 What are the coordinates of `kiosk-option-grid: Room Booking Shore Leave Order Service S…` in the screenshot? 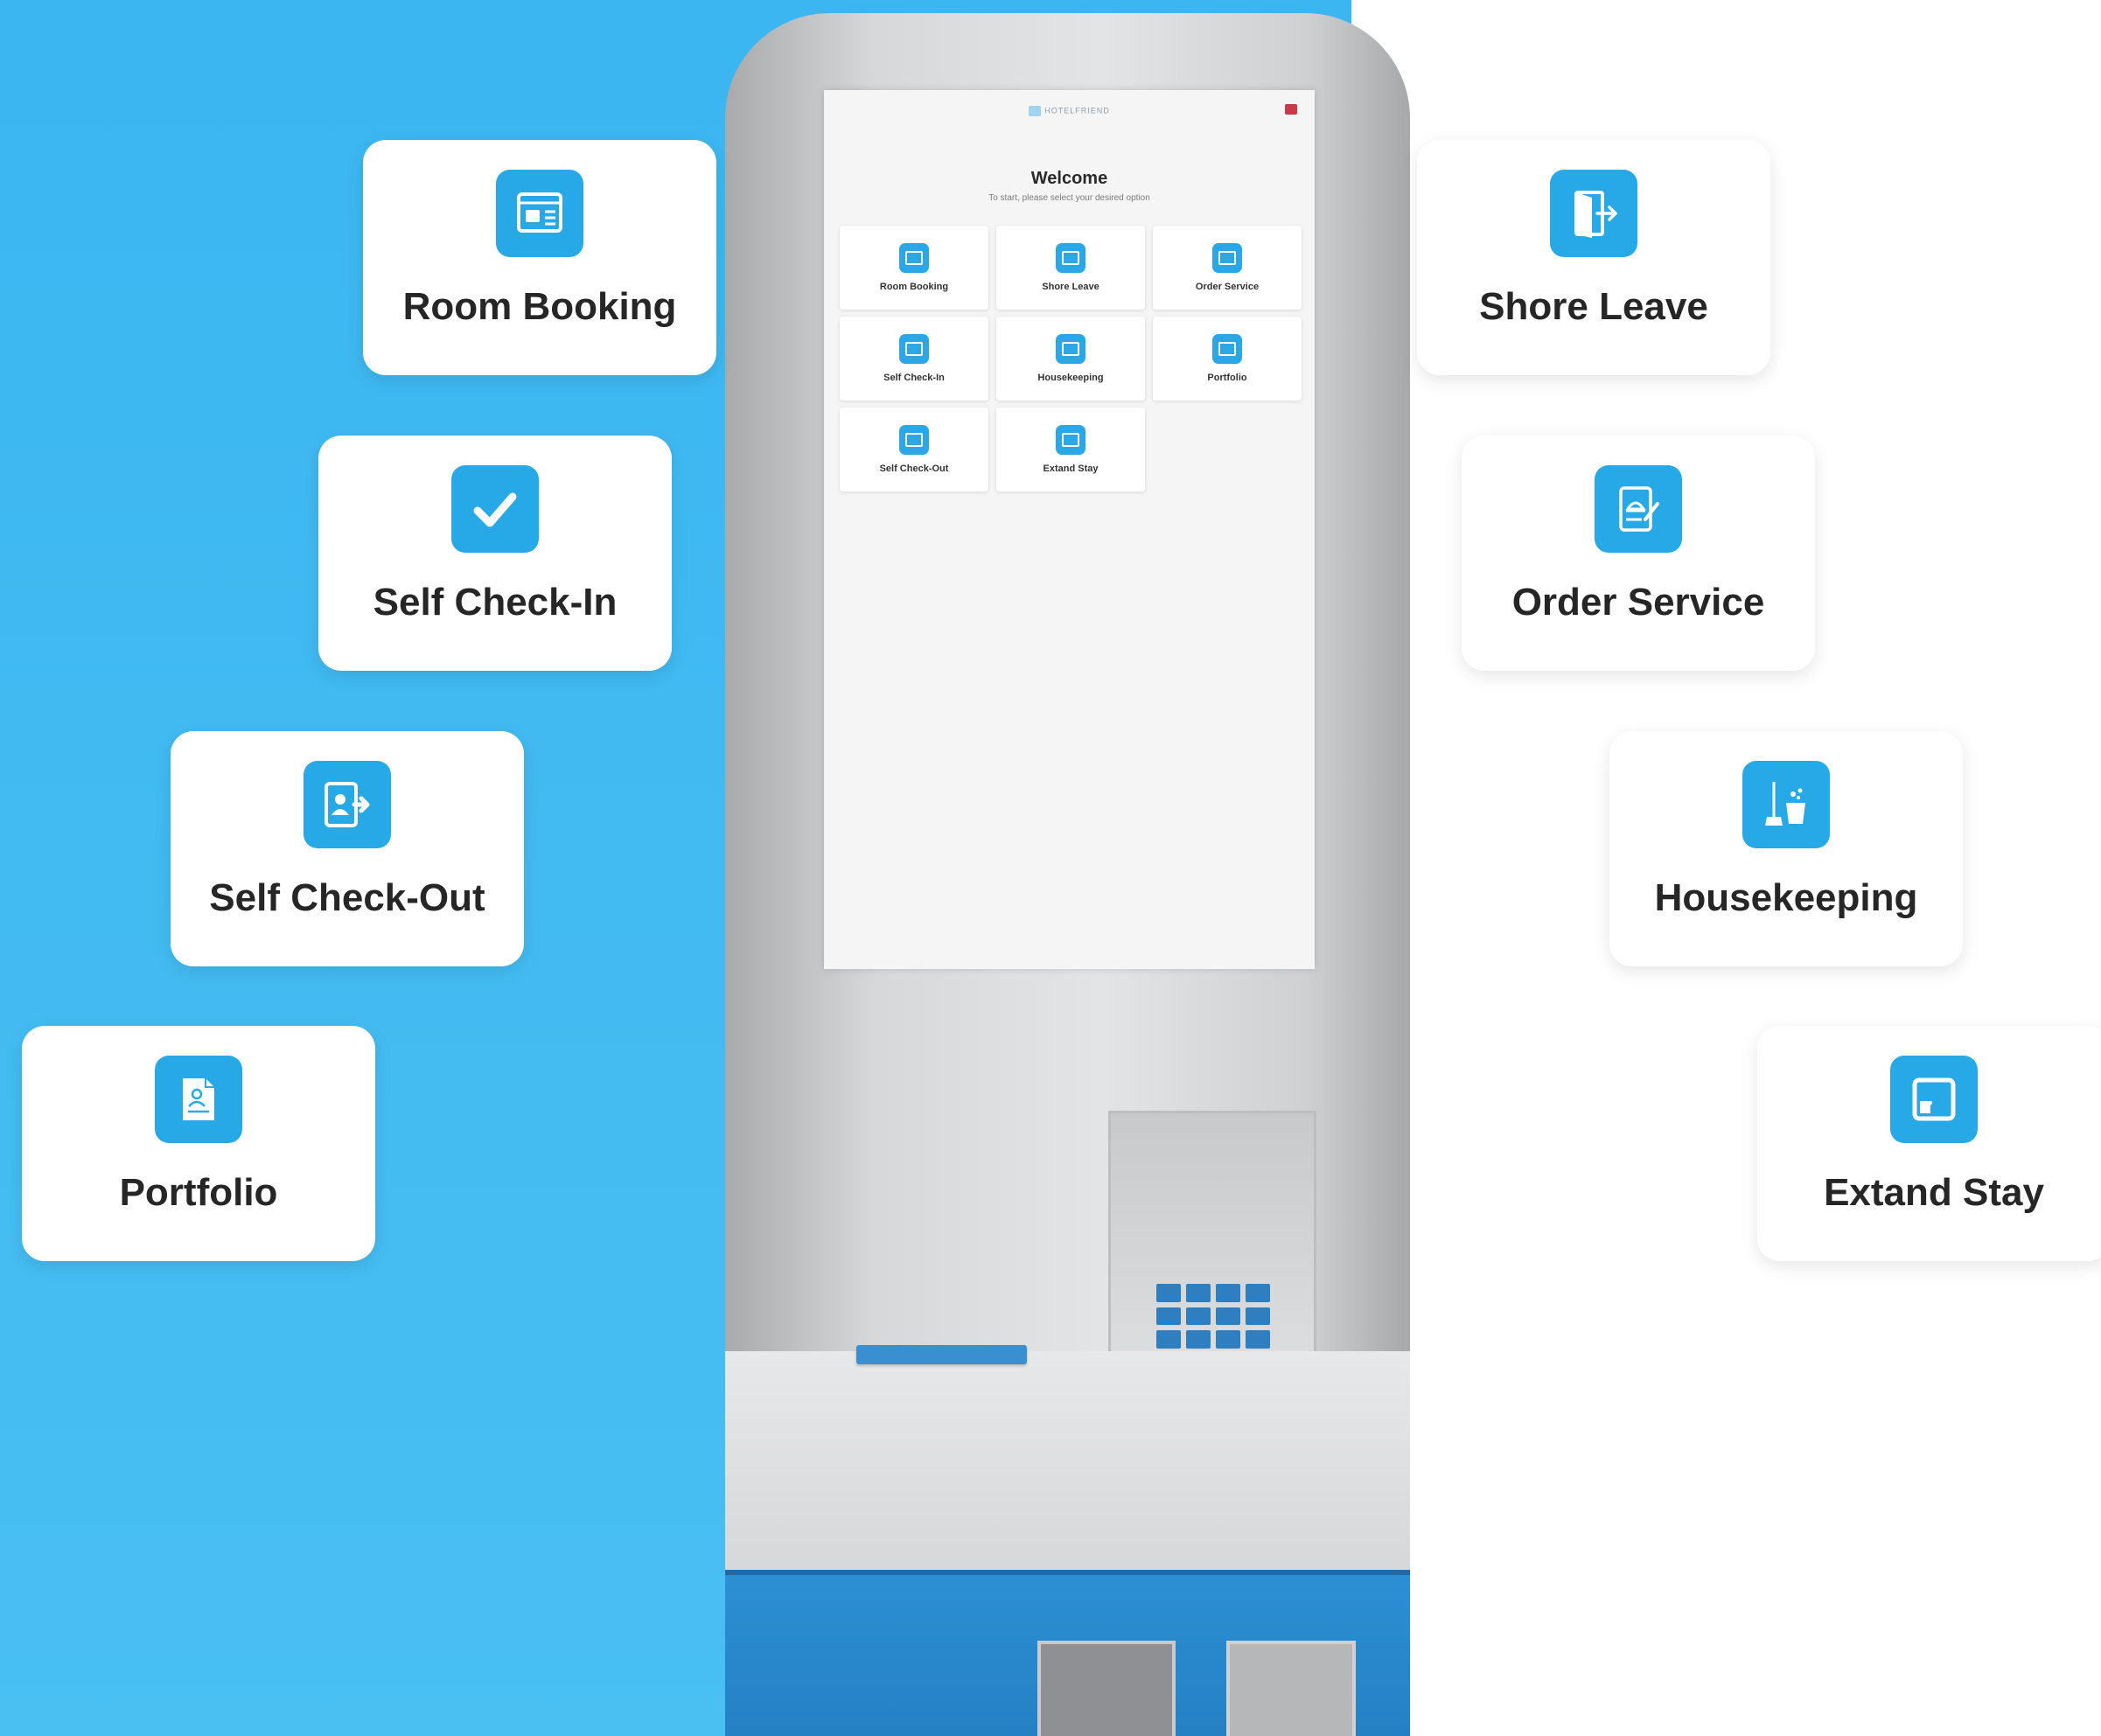 It's located at (1071, 359).